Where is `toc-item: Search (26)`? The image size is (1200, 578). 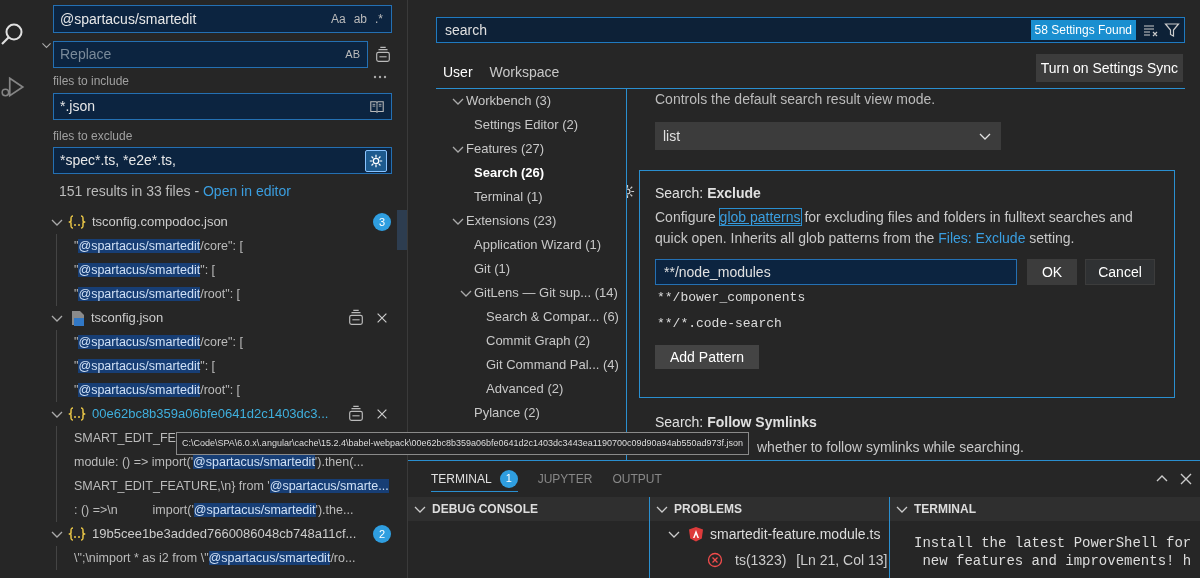
toc-item: Search (26) is located at coordinates (509, 173).